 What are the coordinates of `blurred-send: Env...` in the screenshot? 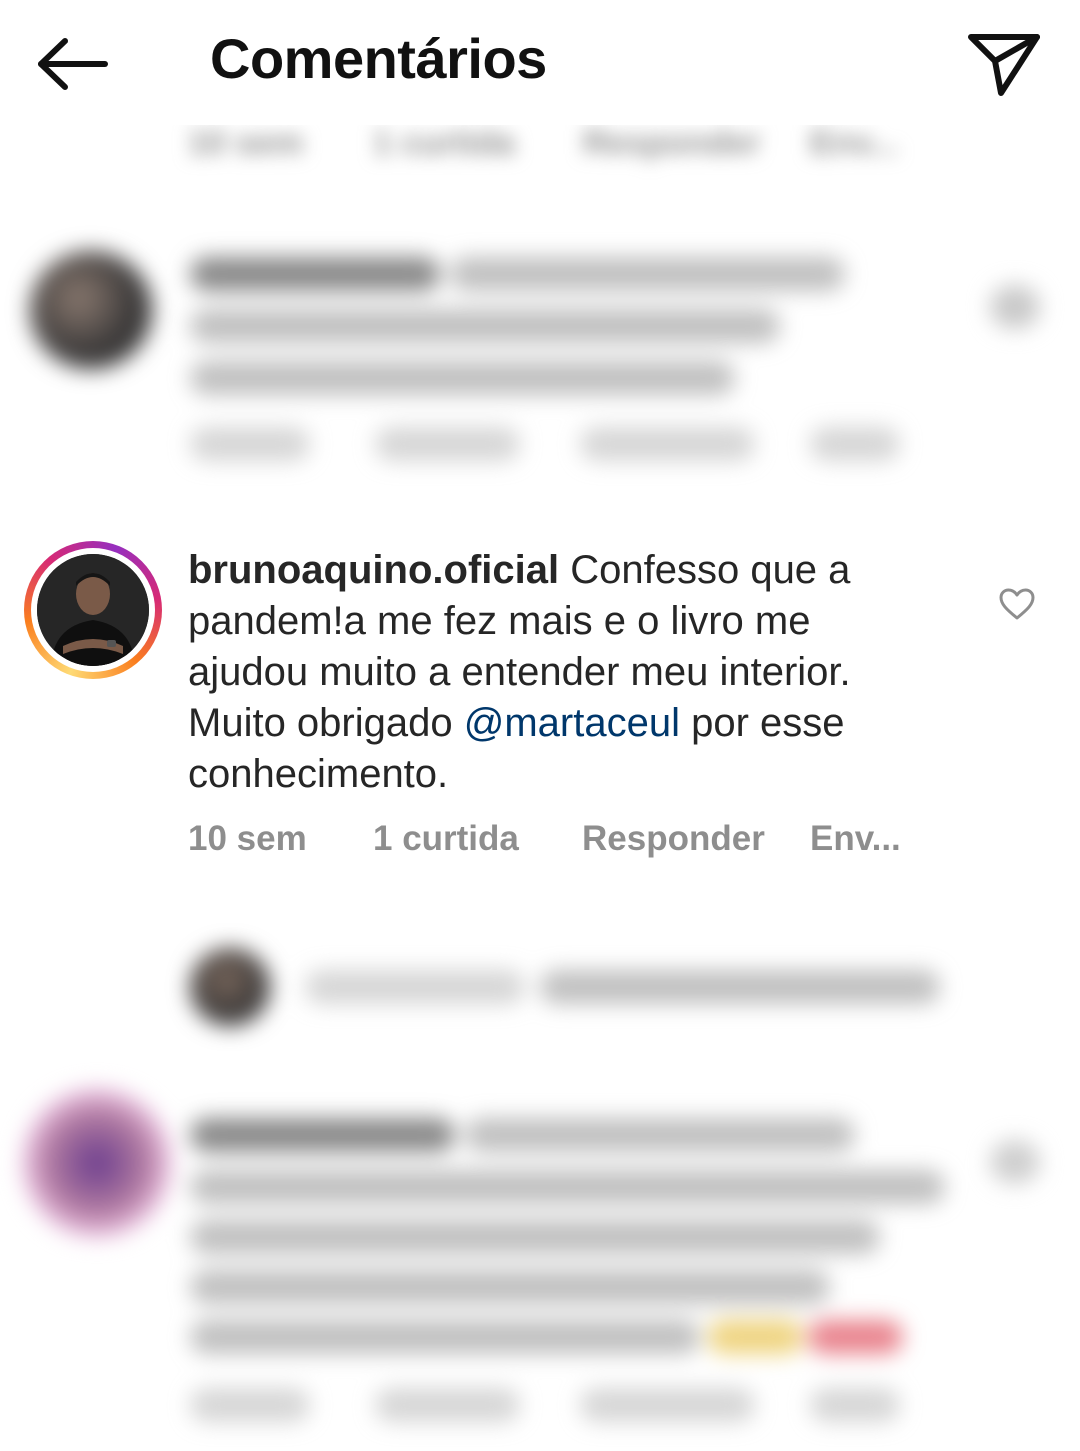 It's located at (854, 143).